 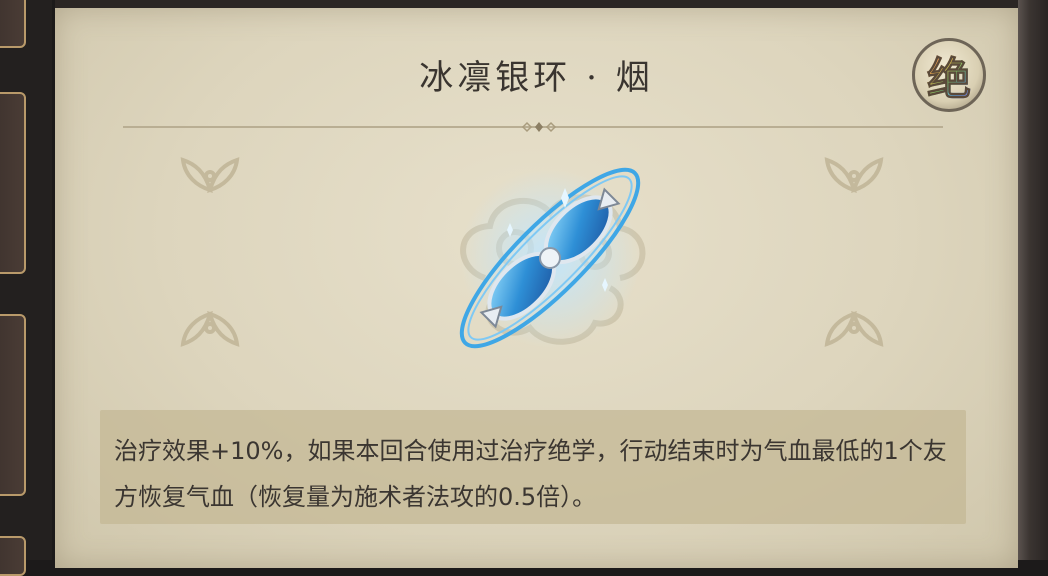 I want to click on item-title: 冰凛银环 · 烟, so click(x=536, y=78).